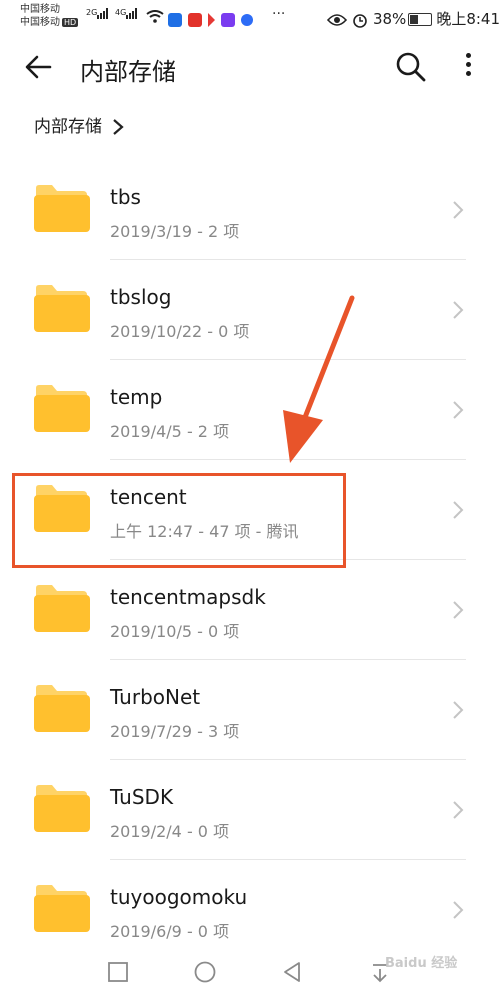  Describe the element at coordinates (175, 231) in the screenshot. I see `folder-meta: 2019/3/19 - 2 项` at that location.